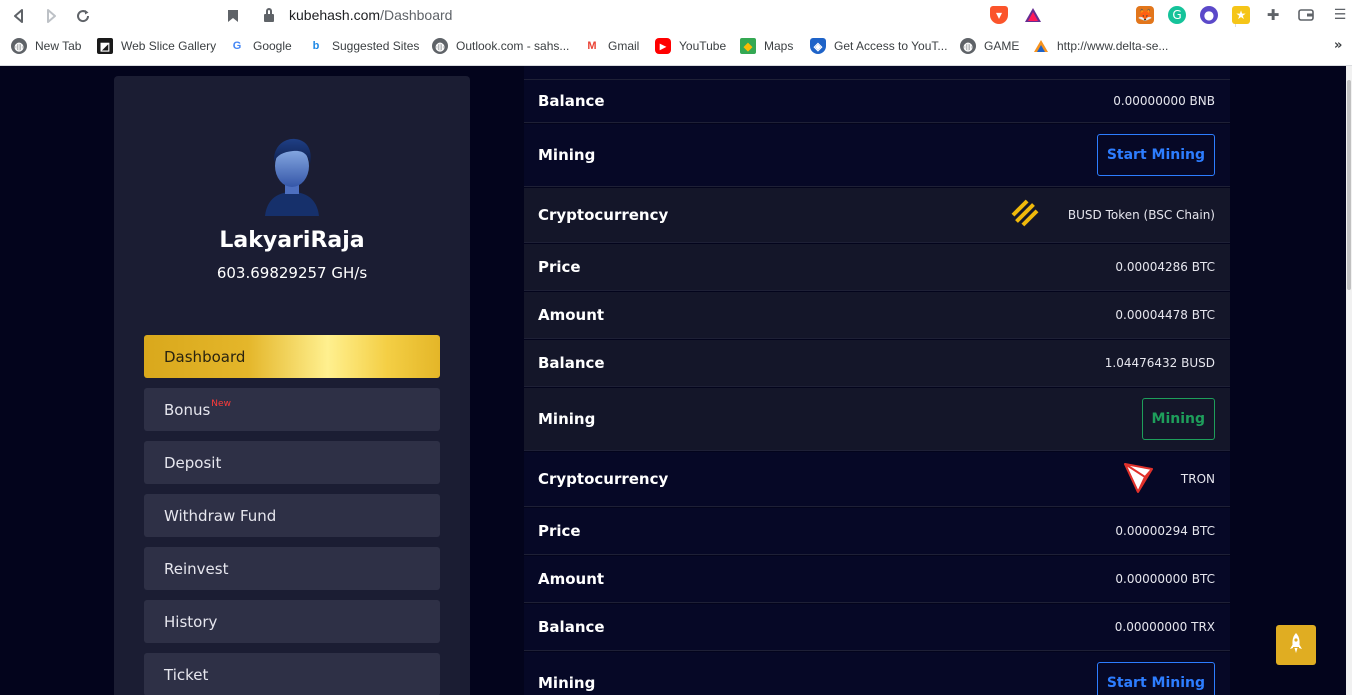 The width and height of the screenshot is (1352, 695). I want to click on address-bar: kubehash.com/Dashboard, so click(745, 16).